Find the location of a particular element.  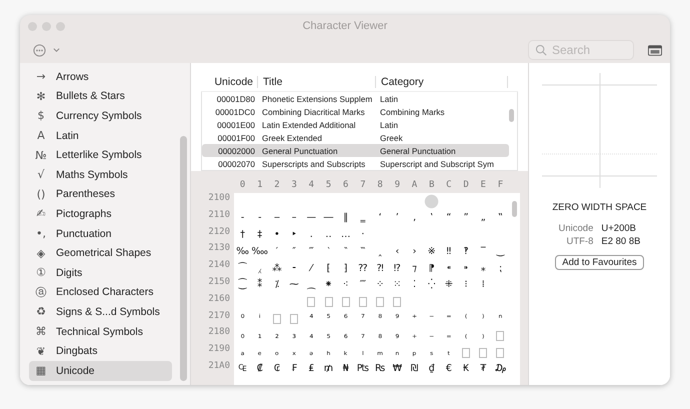

character-cell: ⁿ is located at coordinates (500, 319).